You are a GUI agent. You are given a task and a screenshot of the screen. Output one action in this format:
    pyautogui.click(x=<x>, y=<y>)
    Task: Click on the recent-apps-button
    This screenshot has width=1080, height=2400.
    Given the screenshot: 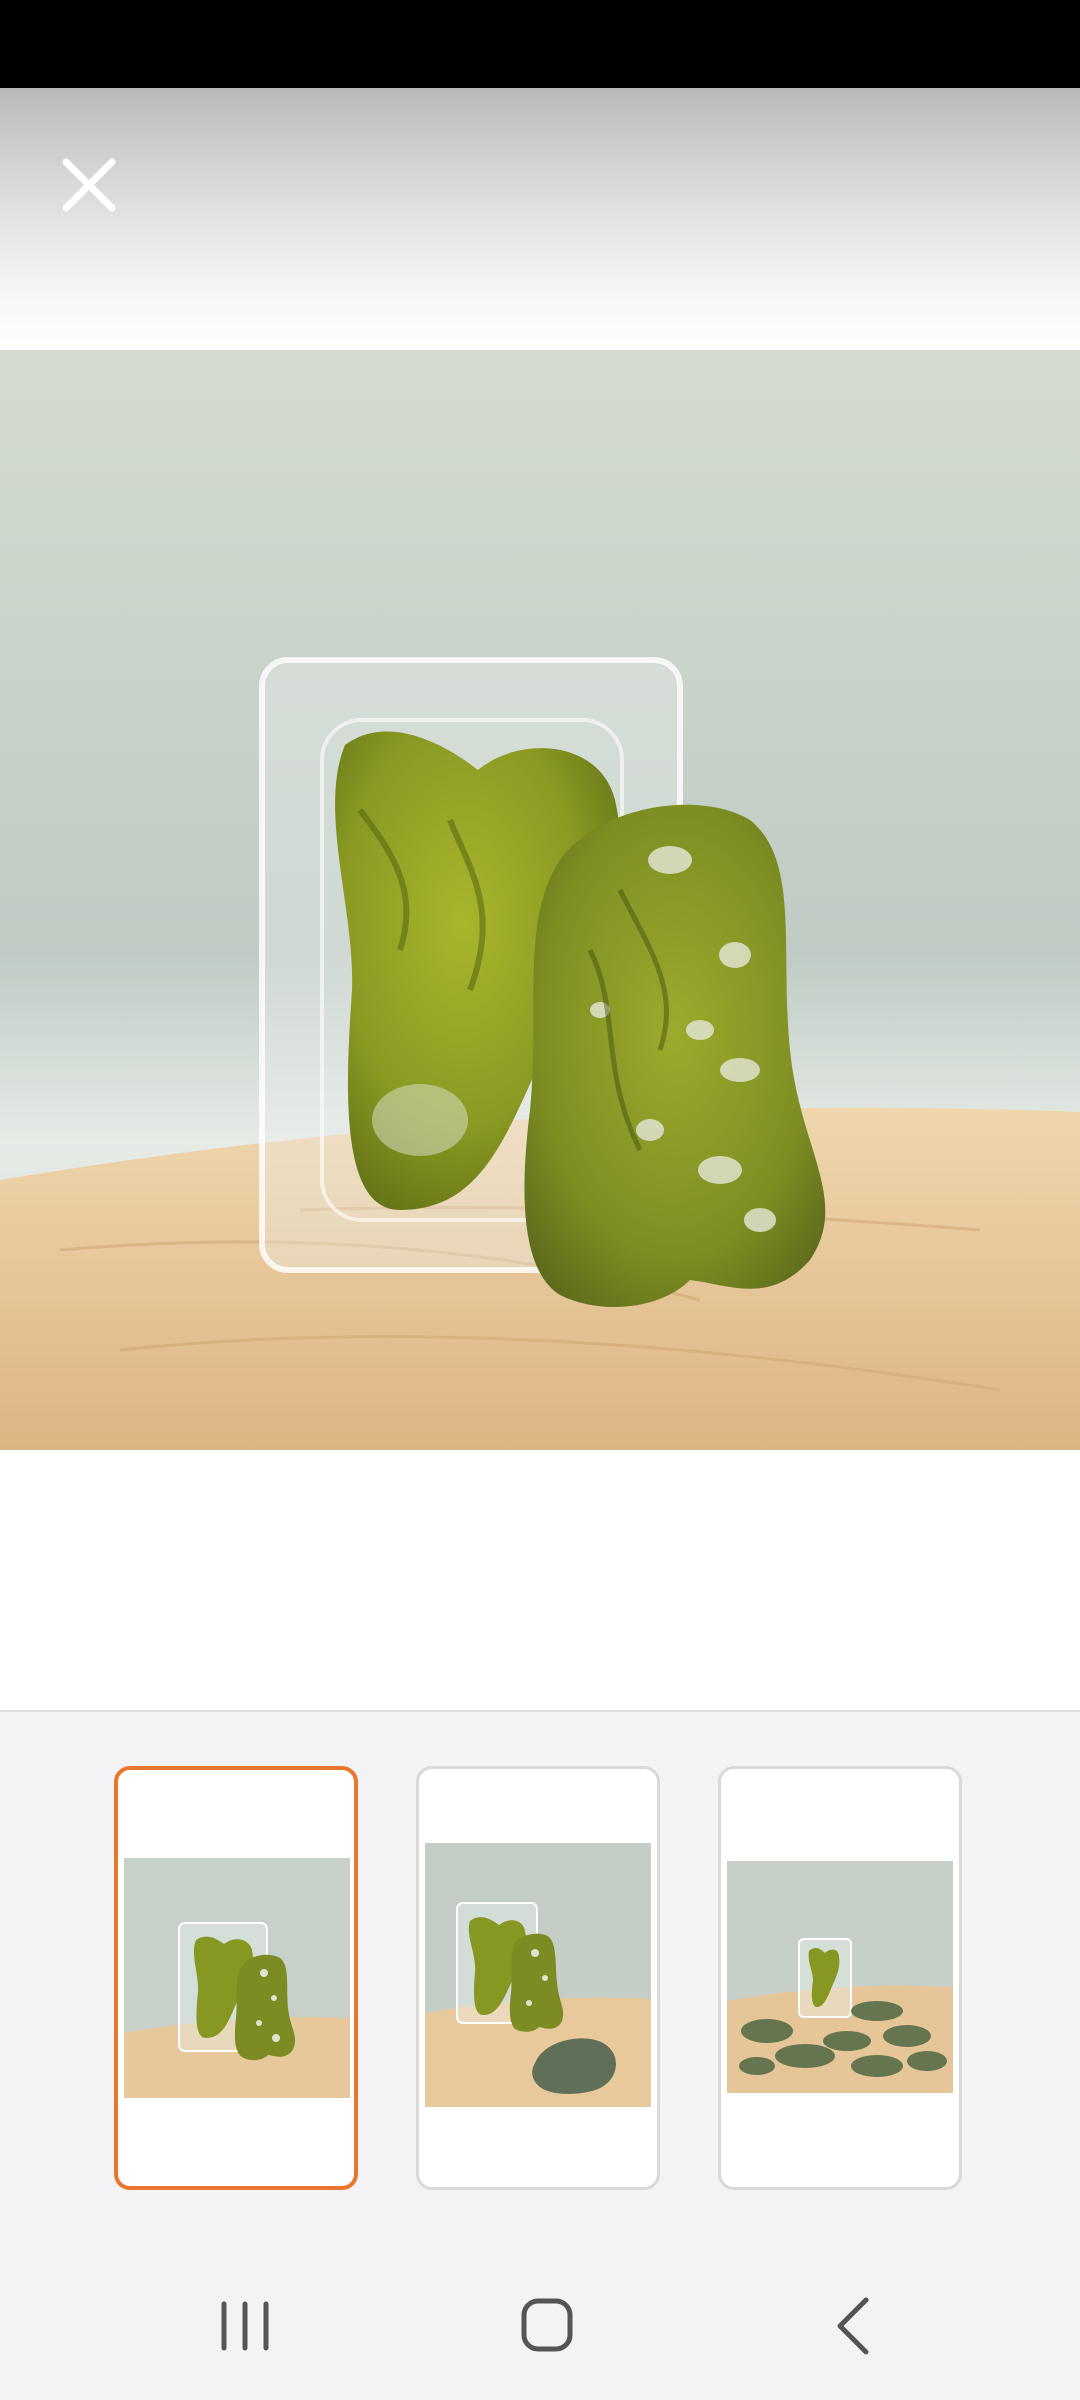 What is the action you would take?
    pyautogui.click(x=245, y=2326)
    